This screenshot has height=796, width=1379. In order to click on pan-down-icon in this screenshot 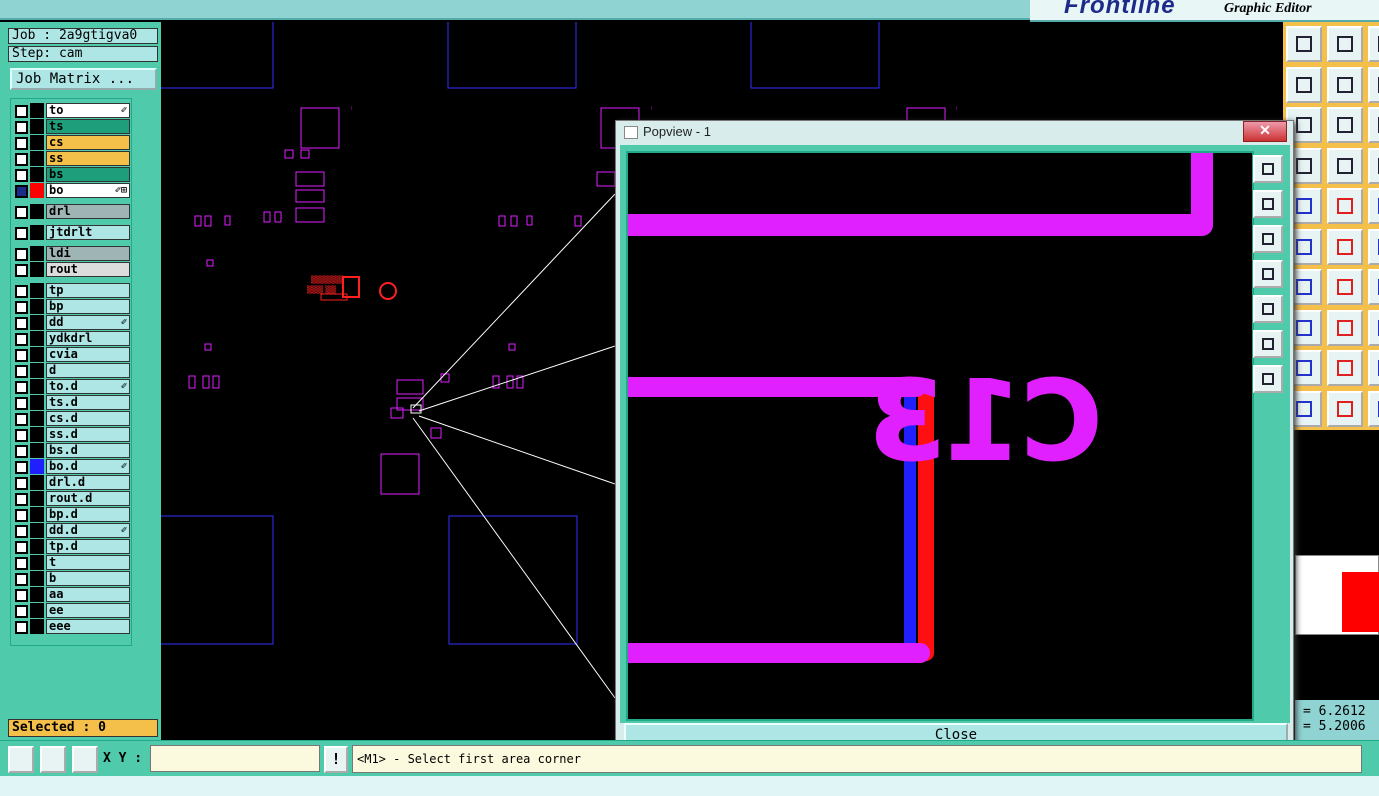, I will do `click(1268, 239)`.